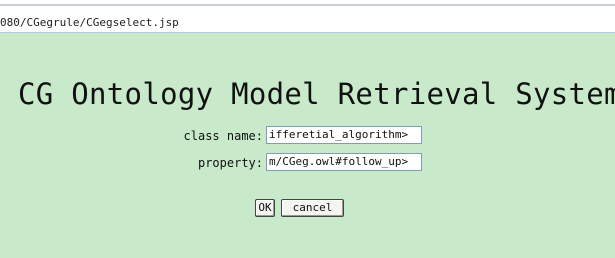 The width and height of the screenshot is (615, 258). What do you see at coordinates (307, 5) in the screenshot?
I see `window-top-rule` at bounding box center [307, 5].